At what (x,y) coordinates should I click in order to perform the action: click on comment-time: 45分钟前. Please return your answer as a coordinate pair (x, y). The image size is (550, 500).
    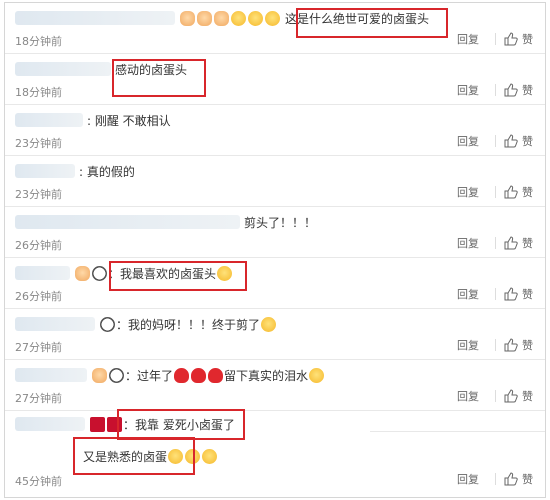
    Looking at the image, I should click on (38, 481).